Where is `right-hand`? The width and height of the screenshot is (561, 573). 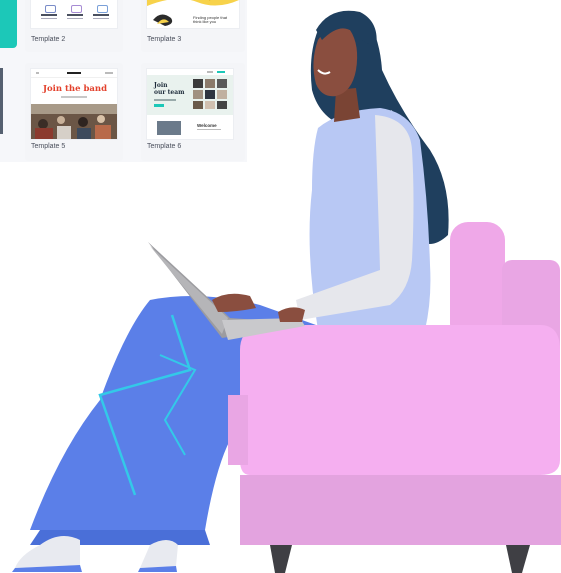
right-hand is located at coordinates (291, 314).